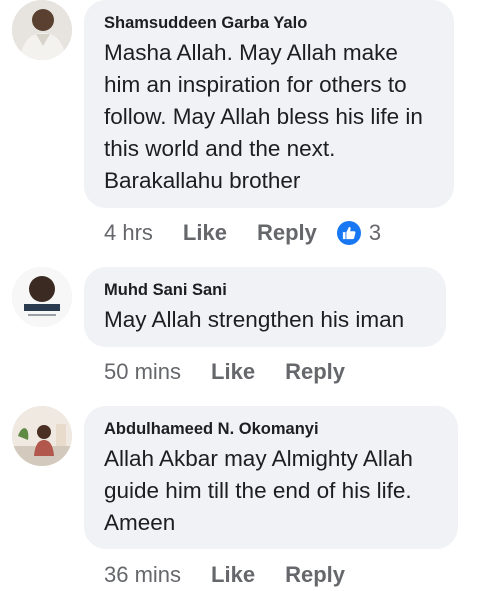 The width and height of the screenshot is (480, 591). I want to click on reaction-count: 3, so click(375, 232).